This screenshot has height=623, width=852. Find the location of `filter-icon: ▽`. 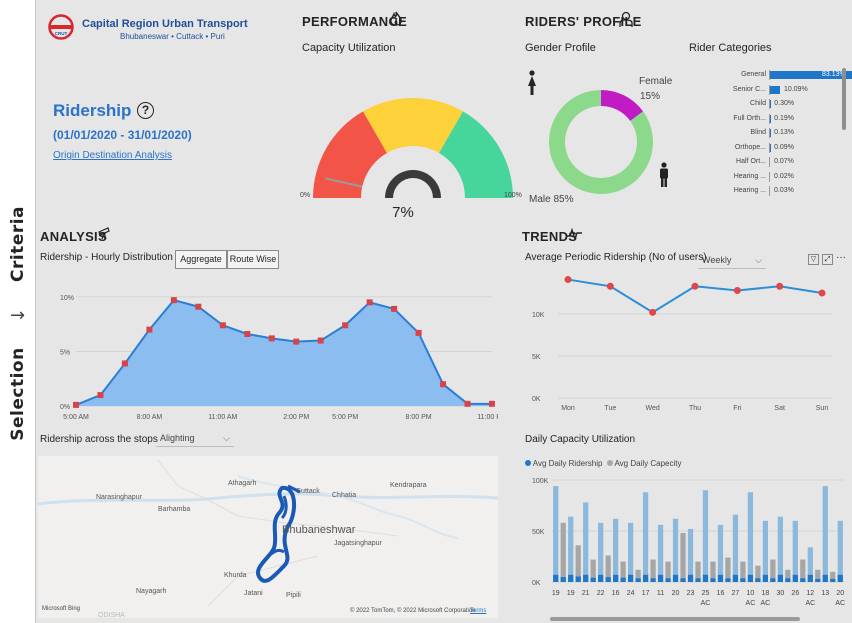

filter-icon: ▽ is located at coordinates (813, 259).